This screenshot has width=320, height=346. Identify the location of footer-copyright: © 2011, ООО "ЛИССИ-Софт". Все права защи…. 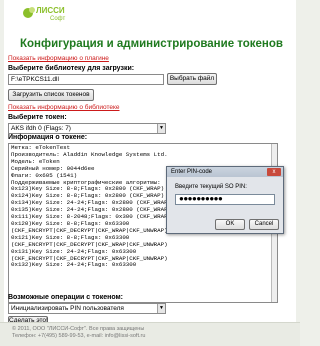
(78, 329).